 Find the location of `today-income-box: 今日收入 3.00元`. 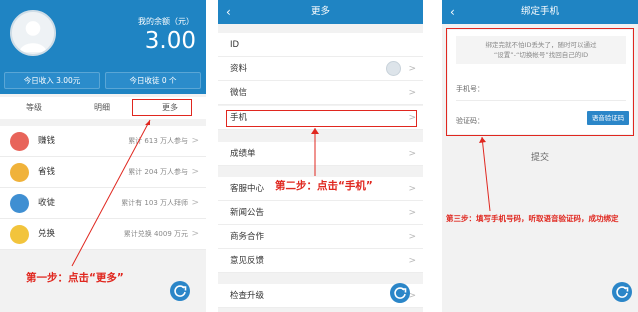

today-income-box: 今日收入 3.00元 is located at coordinates (52, 80).